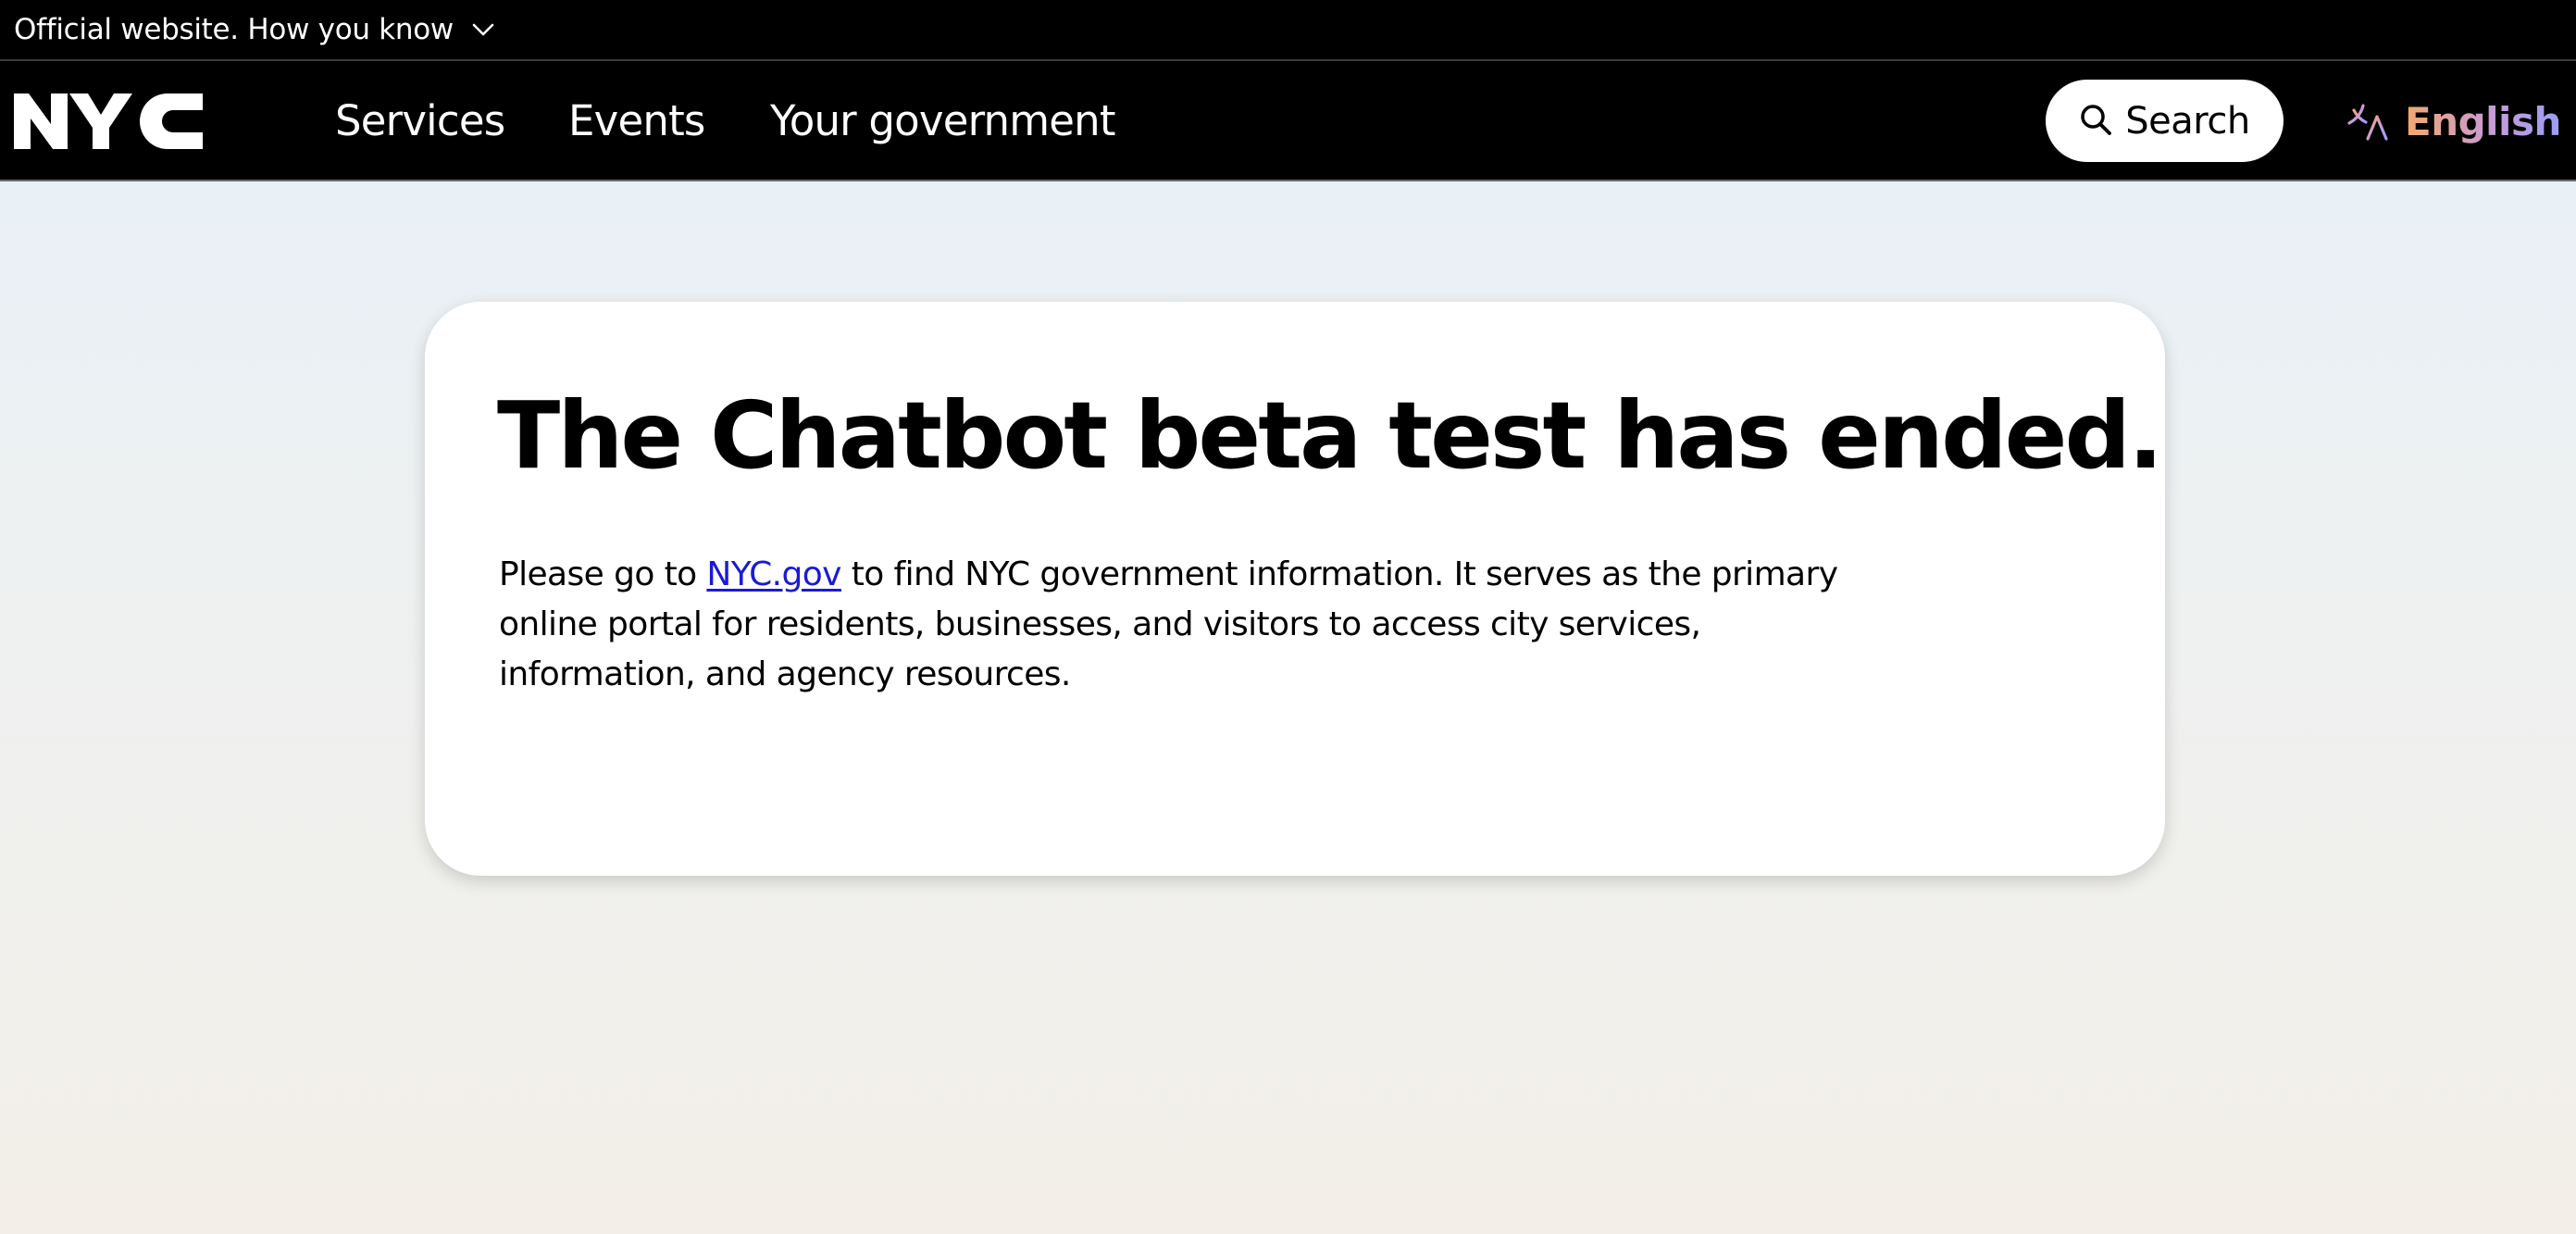 This screenshot has height=1234, width=2576. I want to click on nav-item-your-government: Your government, so click(943, 121).